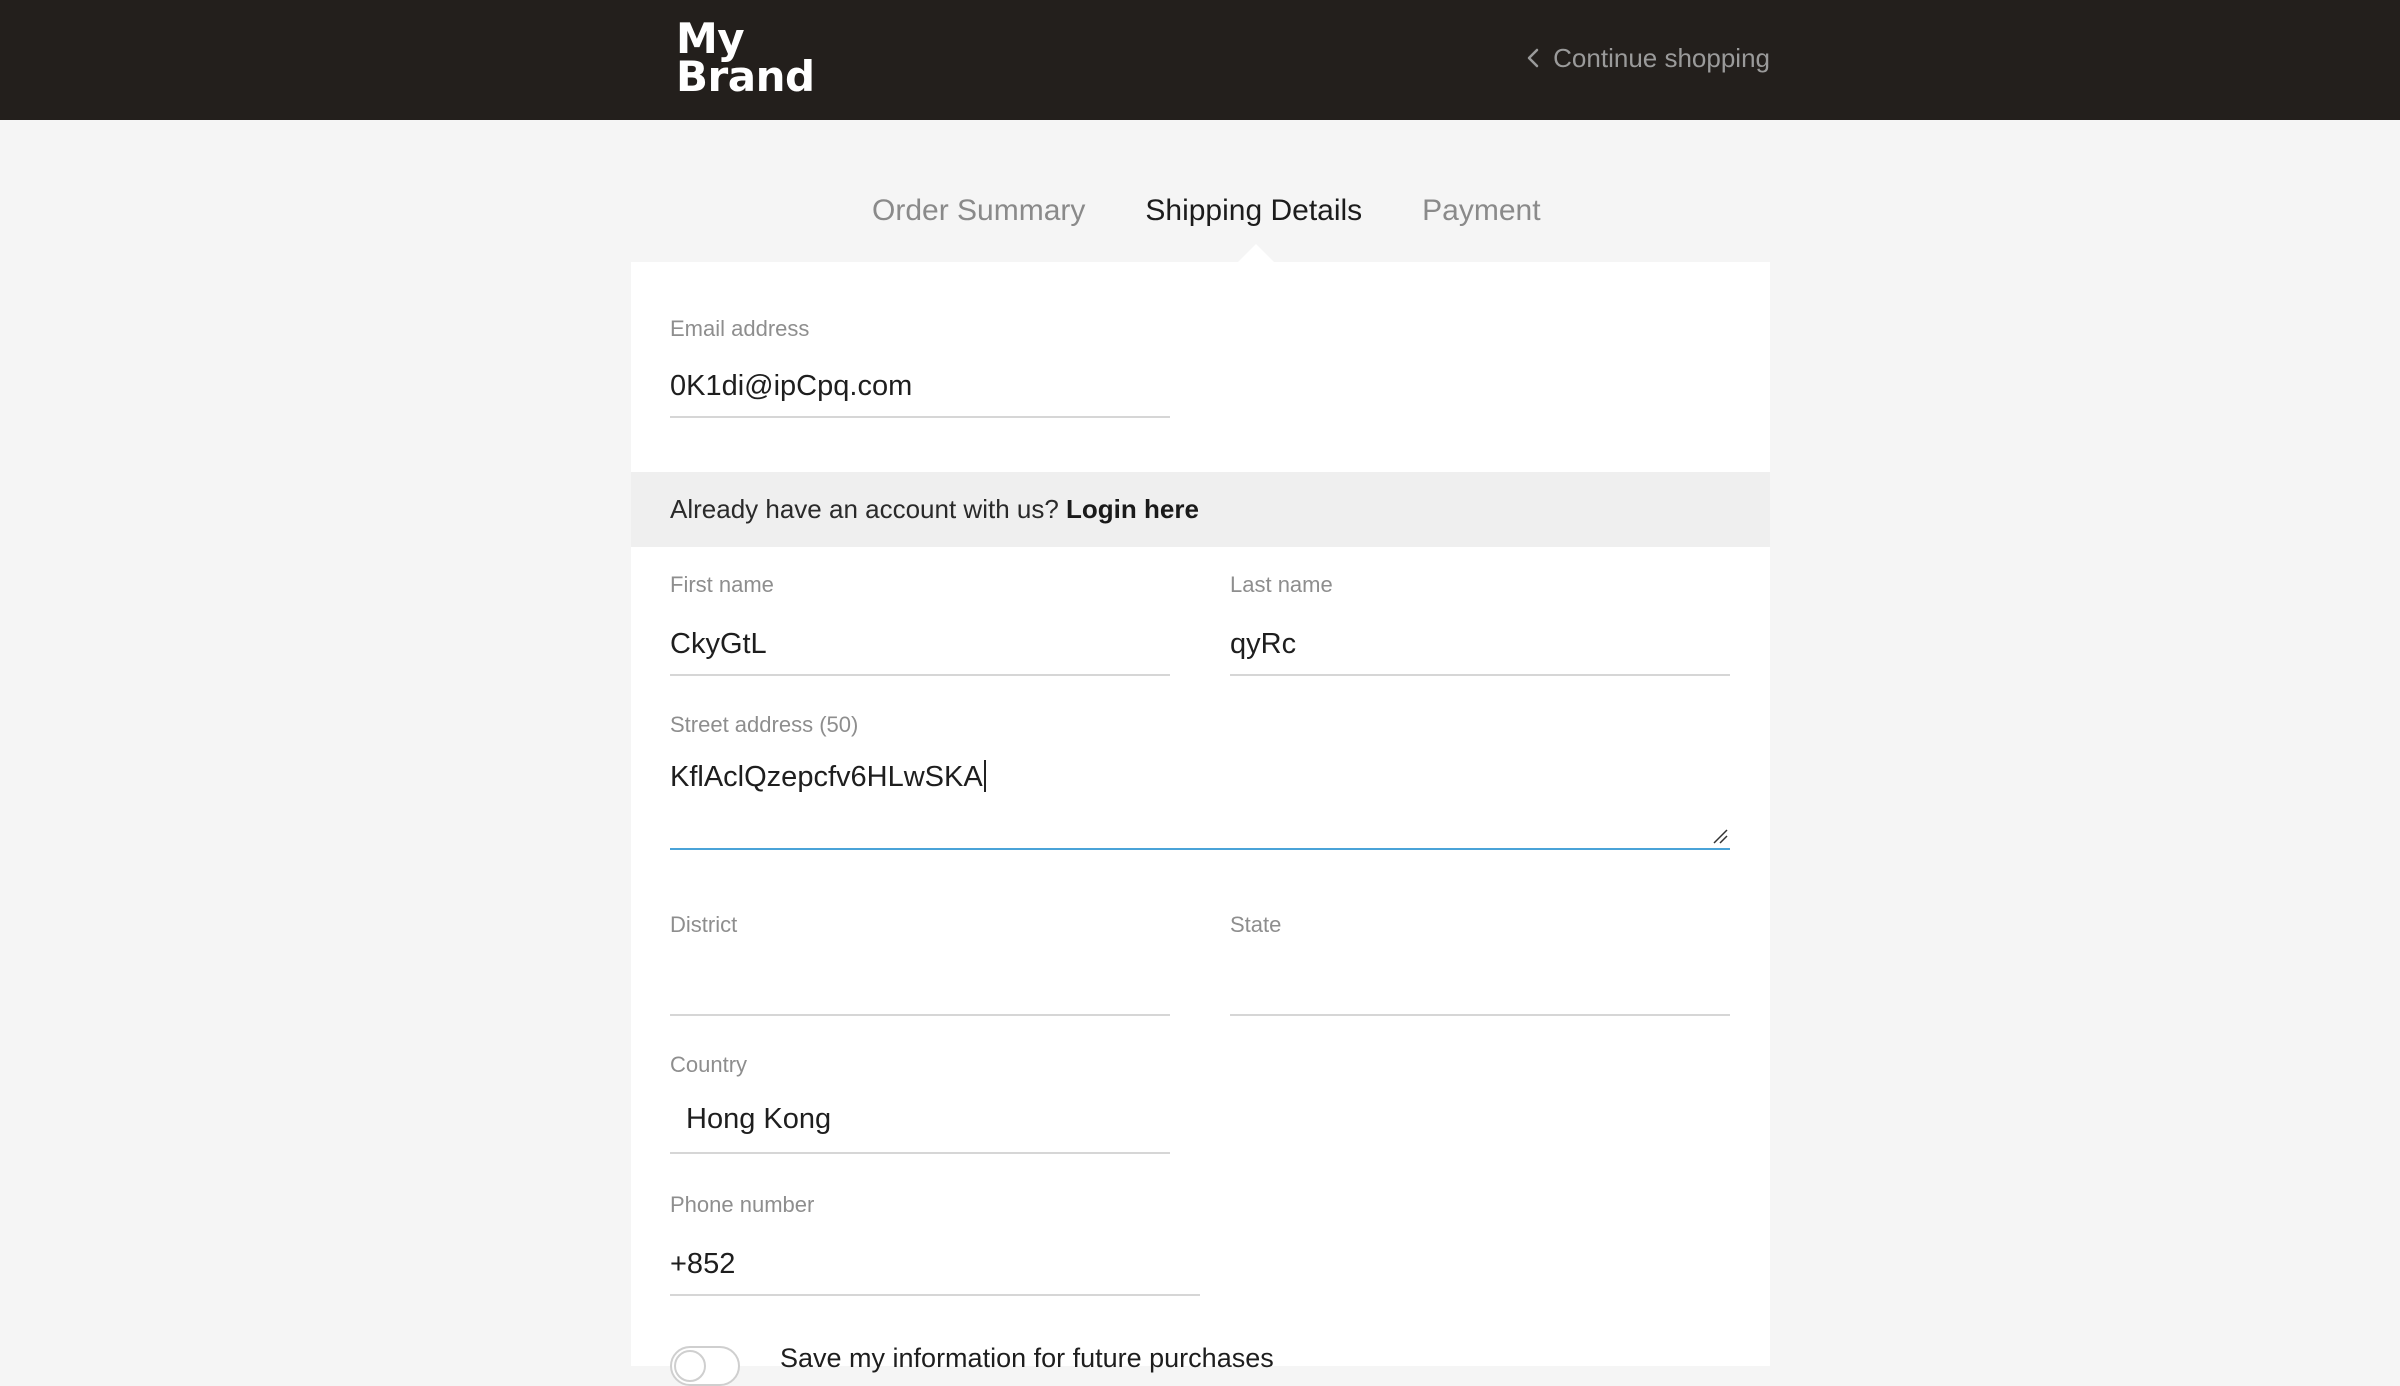  I want to click on brand-logo: My Brand, so click(745, 59).